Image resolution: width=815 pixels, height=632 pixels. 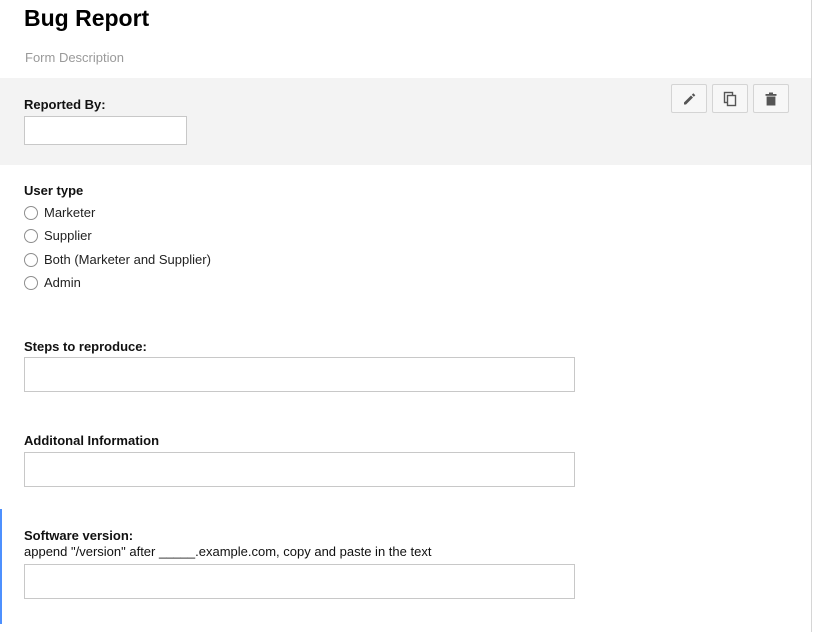 I want to click on software-version-input, so click(x=299, y=581).